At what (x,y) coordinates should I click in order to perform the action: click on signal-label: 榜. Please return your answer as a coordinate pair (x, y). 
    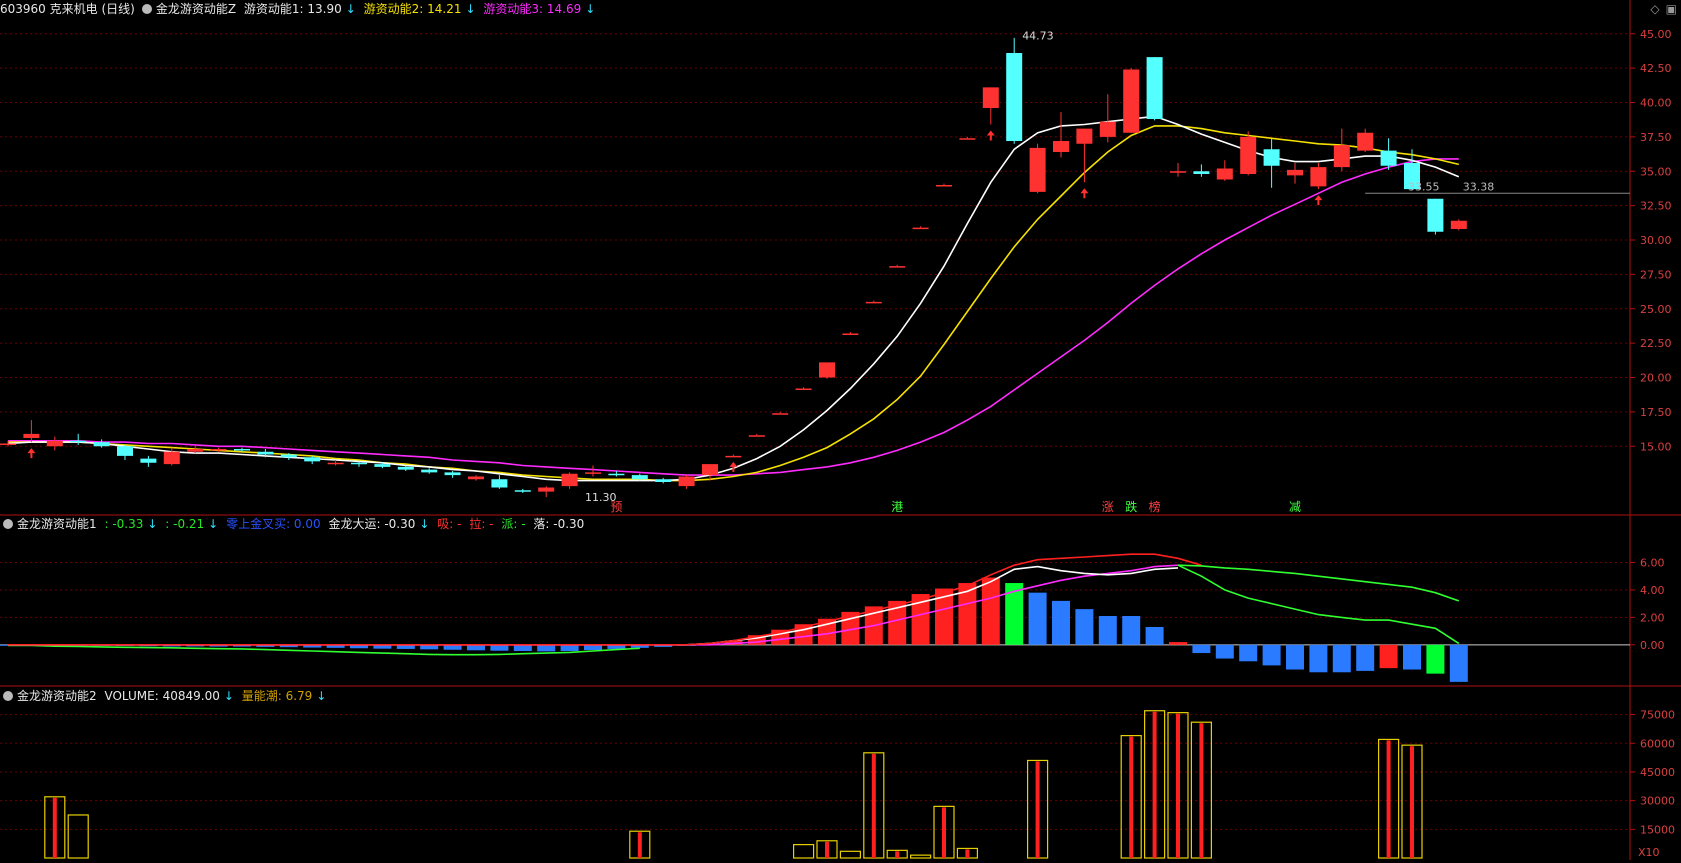
    Looking at the image, I should click on (1155, 506).